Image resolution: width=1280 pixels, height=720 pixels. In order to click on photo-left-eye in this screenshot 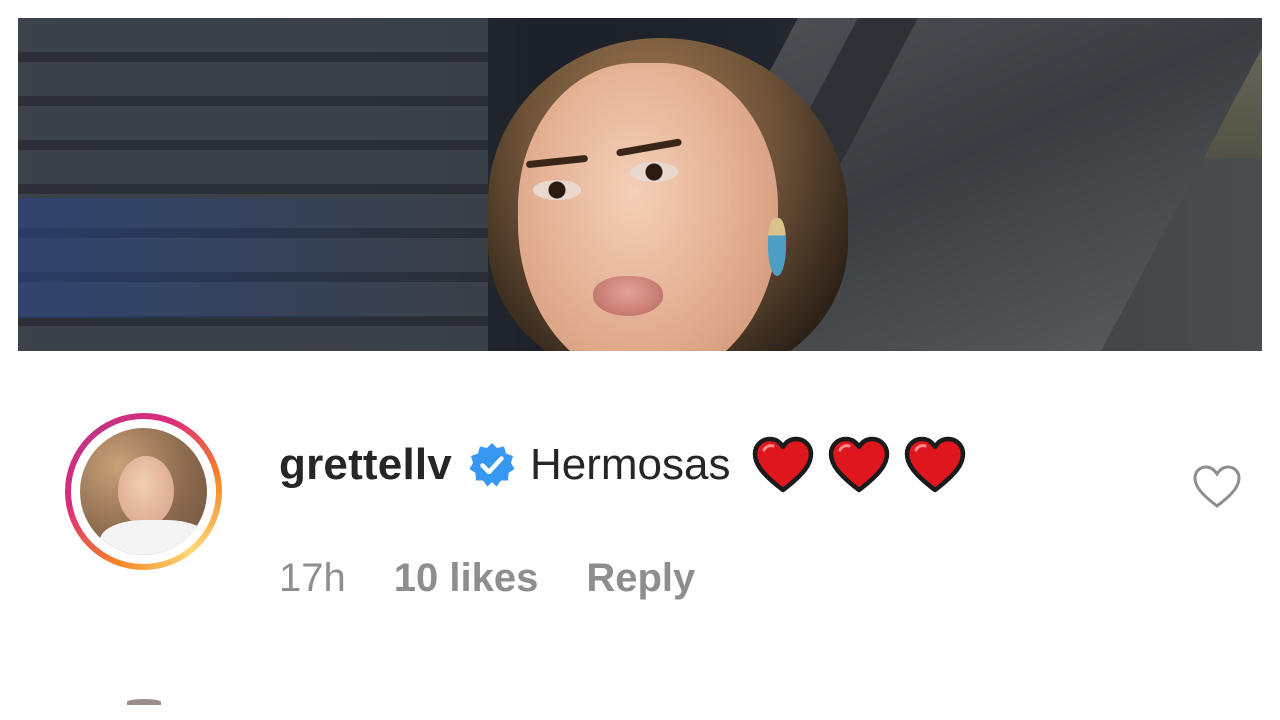, I will do `click(557, 190)`.